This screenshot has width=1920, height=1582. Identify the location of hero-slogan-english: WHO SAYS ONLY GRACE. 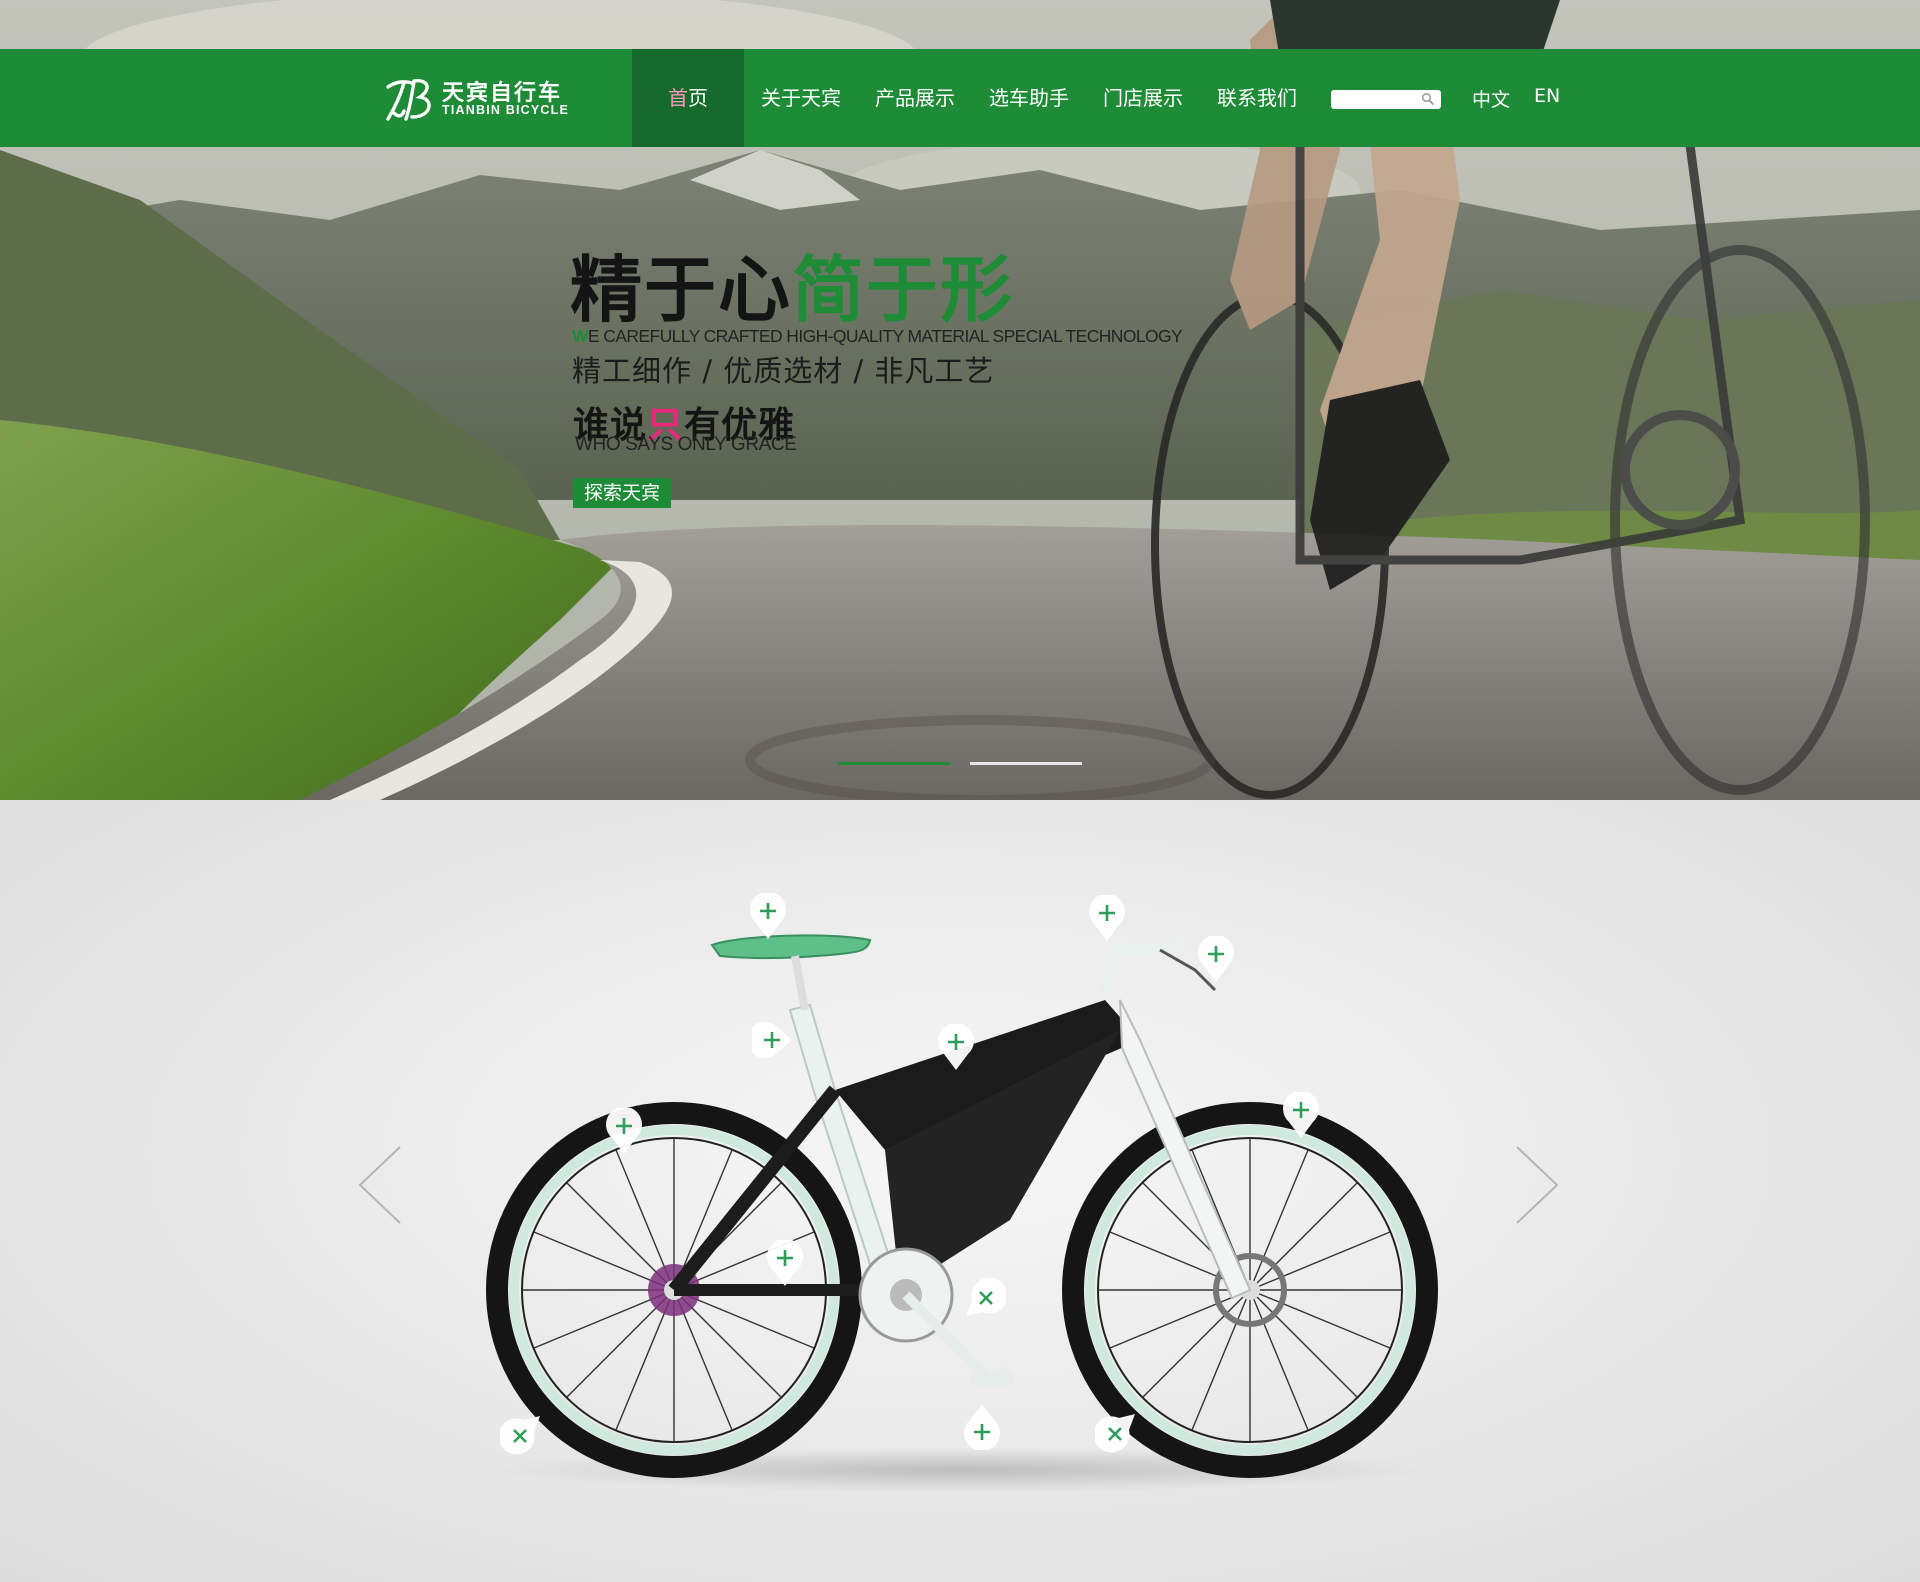
(686, 444).